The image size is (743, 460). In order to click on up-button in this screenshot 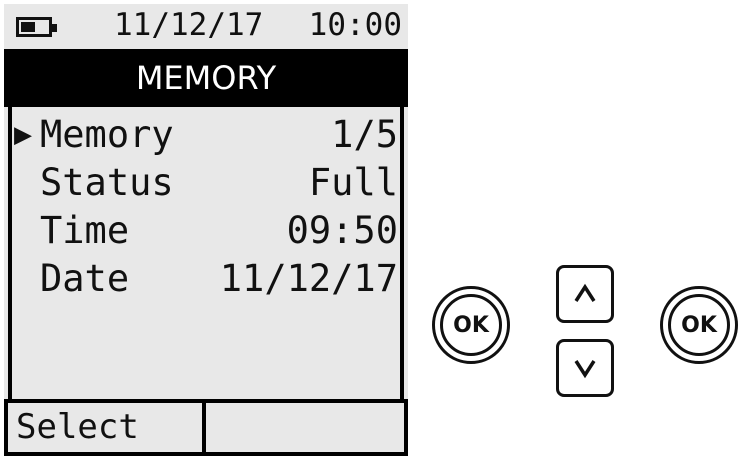, I will do `click(585, 294)`.